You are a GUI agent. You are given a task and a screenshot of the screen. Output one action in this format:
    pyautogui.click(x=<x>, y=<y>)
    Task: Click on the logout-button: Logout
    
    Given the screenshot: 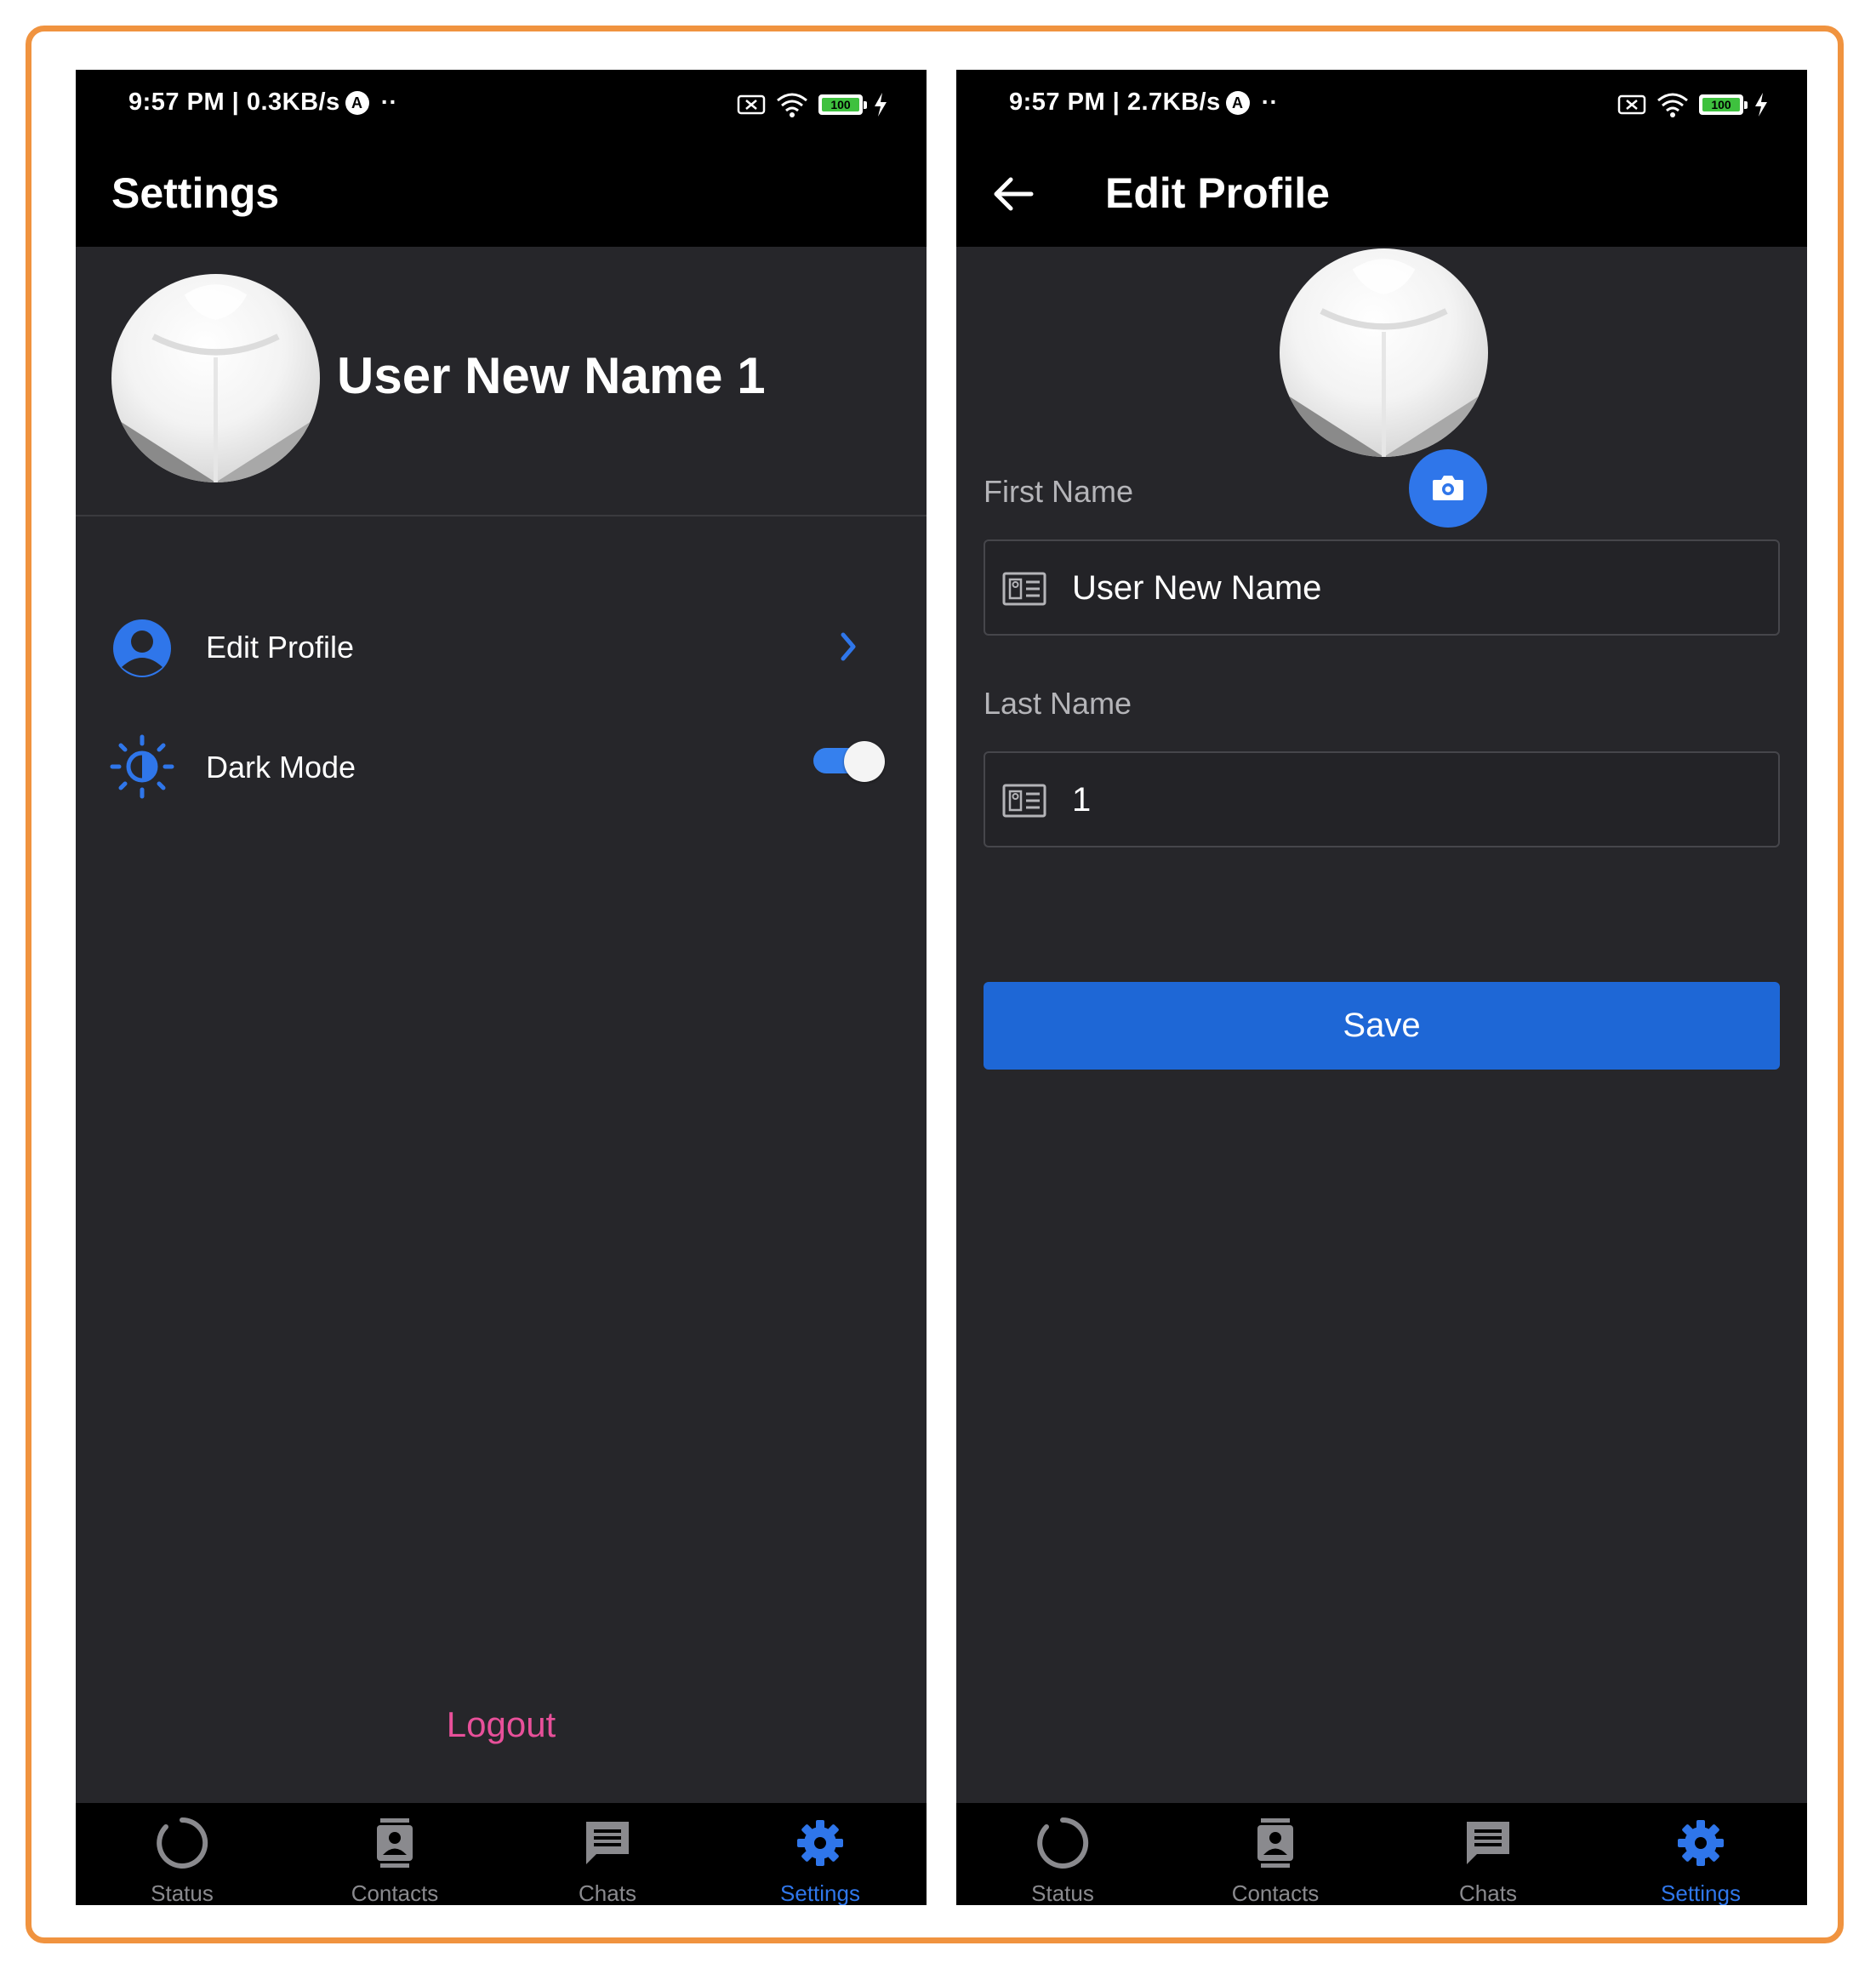 What is the action you would take?
    pyautogui.click(x=501, y=1724)
    